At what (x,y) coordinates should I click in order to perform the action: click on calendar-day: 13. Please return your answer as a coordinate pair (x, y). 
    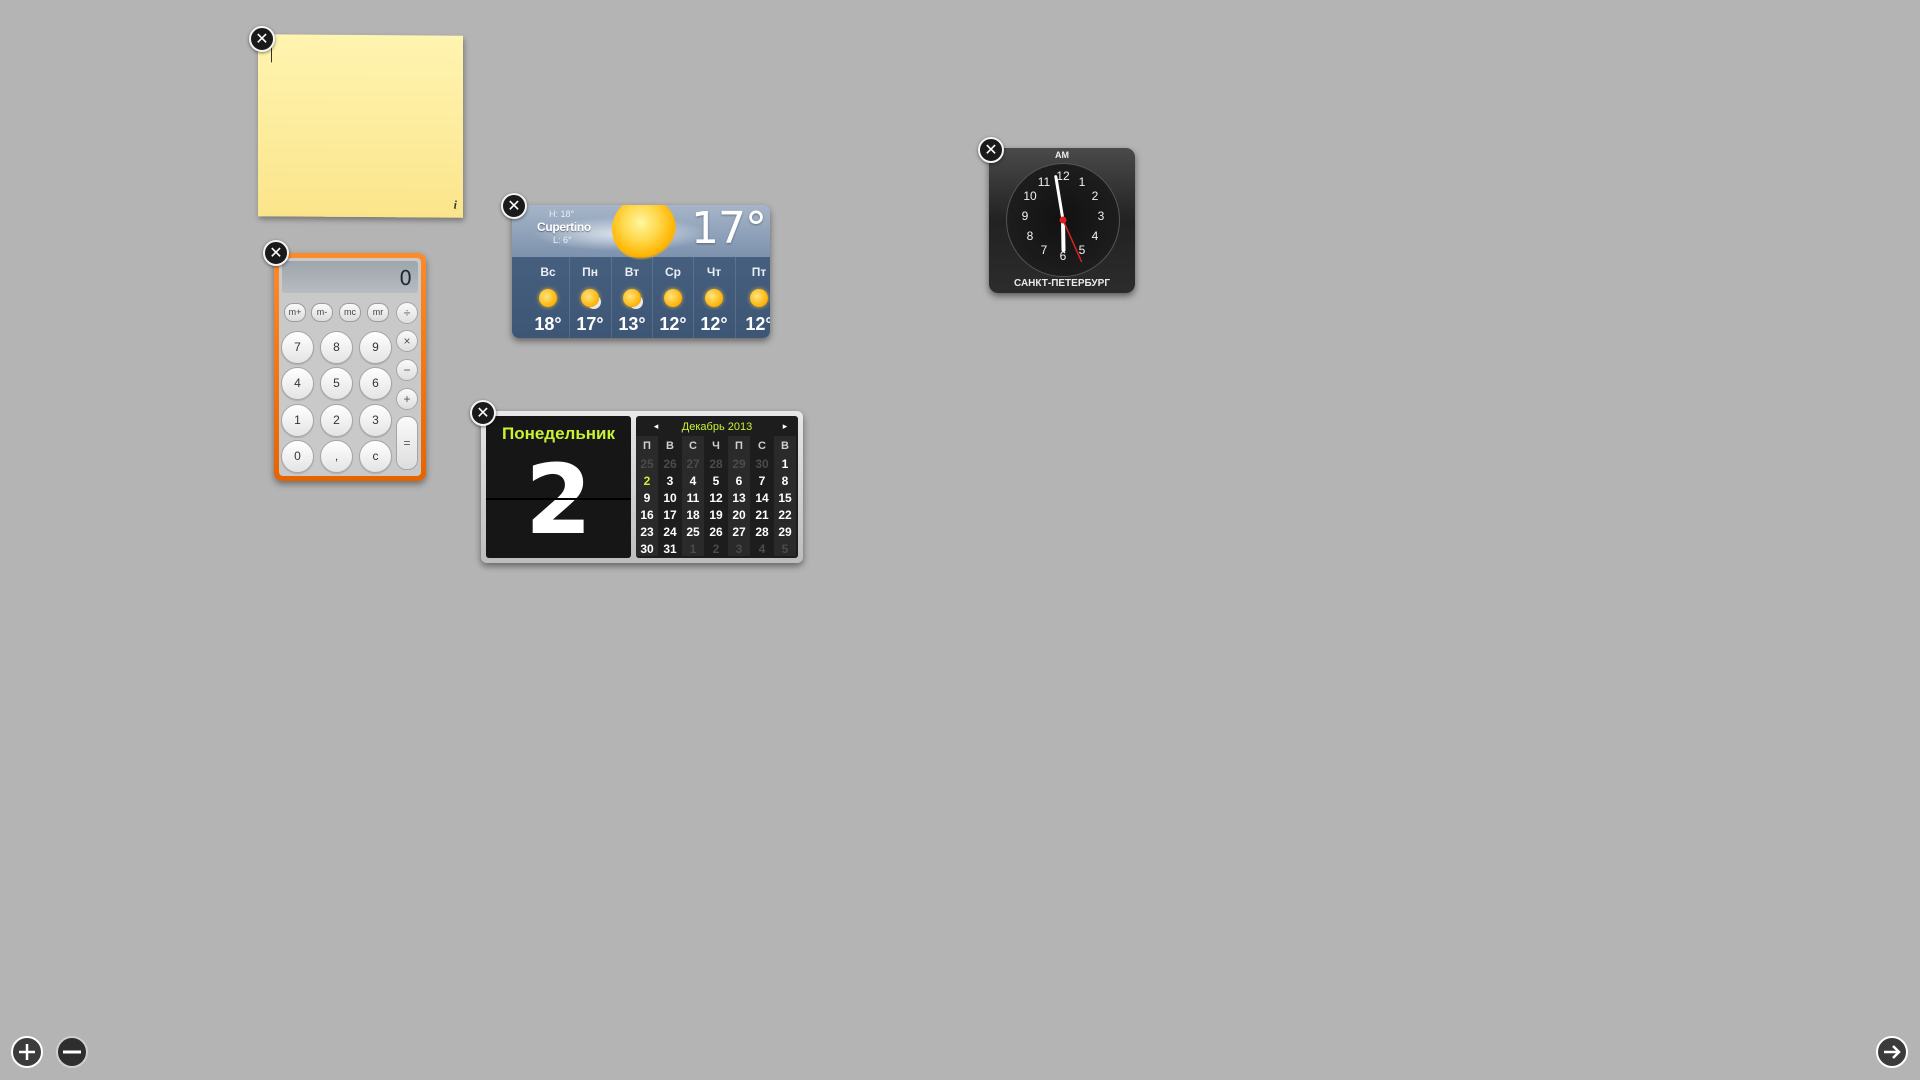
    Looking at the image, I should click on (739, 498).